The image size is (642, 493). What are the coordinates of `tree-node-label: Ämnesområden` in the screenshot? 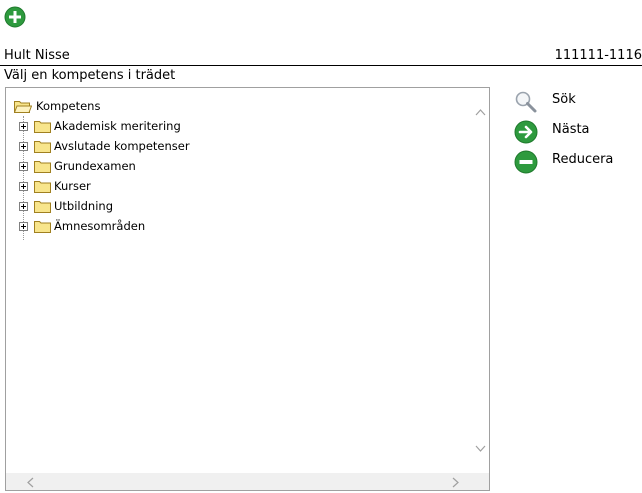 It's located at (100, 226).